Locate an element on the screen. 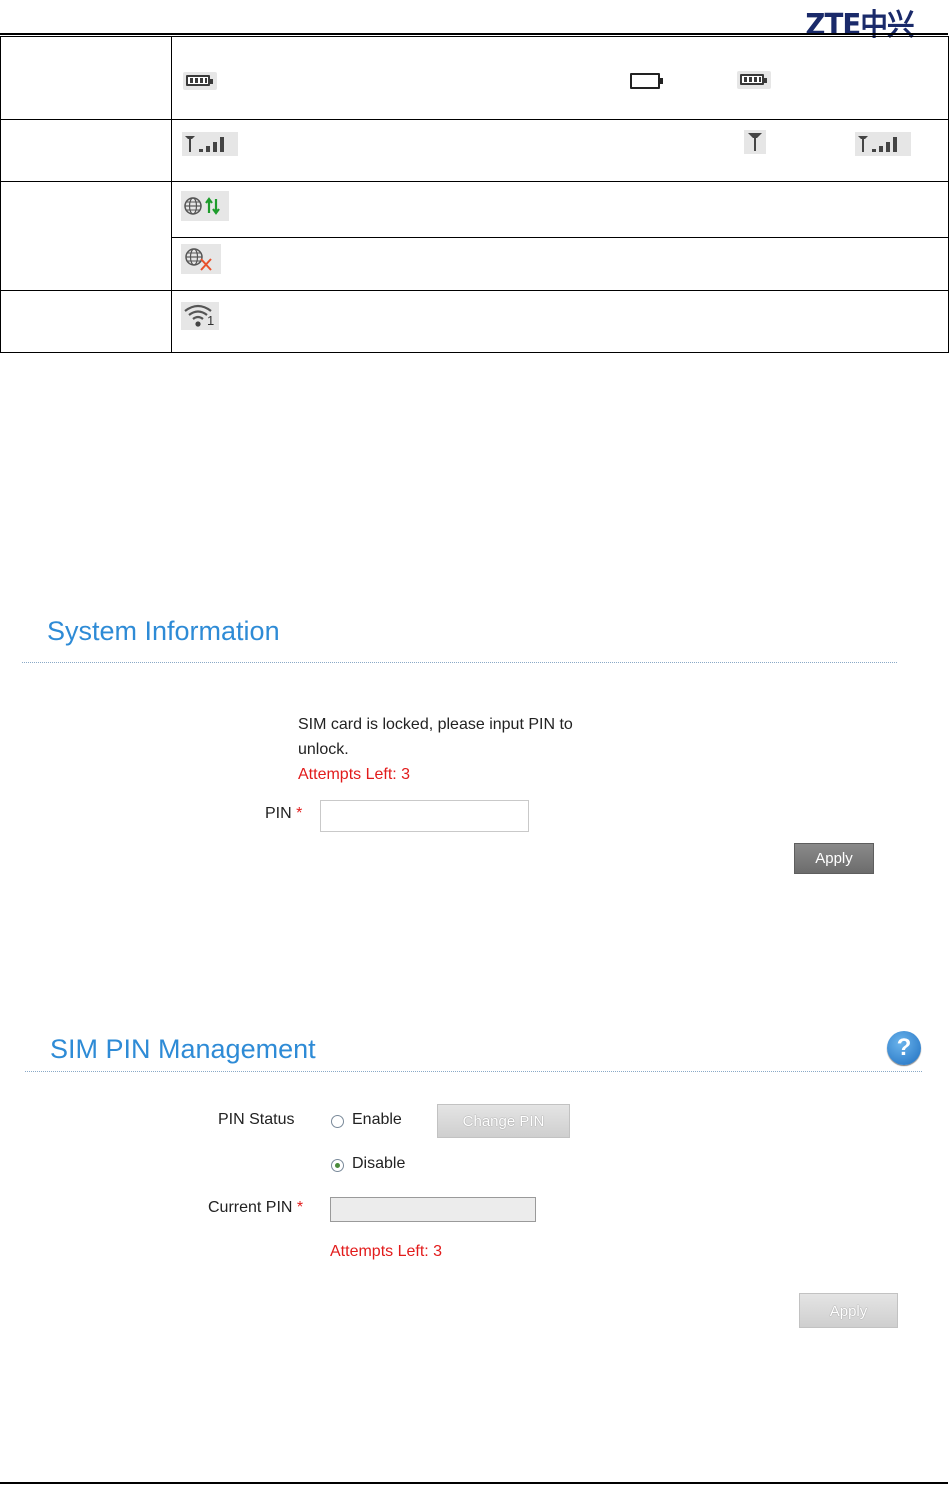 The width and height of the screenshot is (950, 1487). header-divider is located at coordinates (474, 34).